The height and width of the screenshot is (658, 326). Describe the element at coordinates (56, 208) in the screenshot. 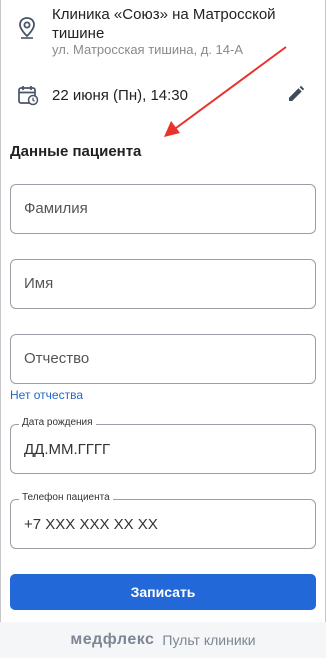

I see `last-name-placeholder: Фамилия` at that location.